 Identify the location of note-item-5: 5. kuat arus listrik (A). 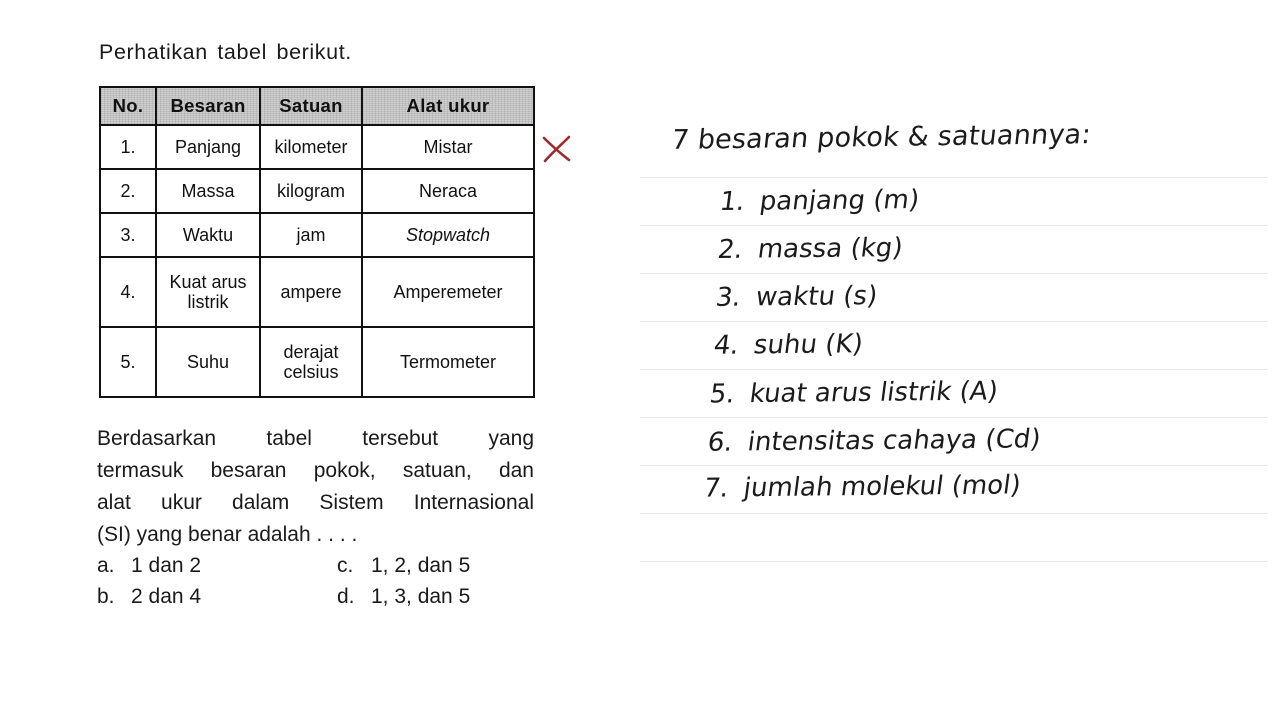
(854, 392).